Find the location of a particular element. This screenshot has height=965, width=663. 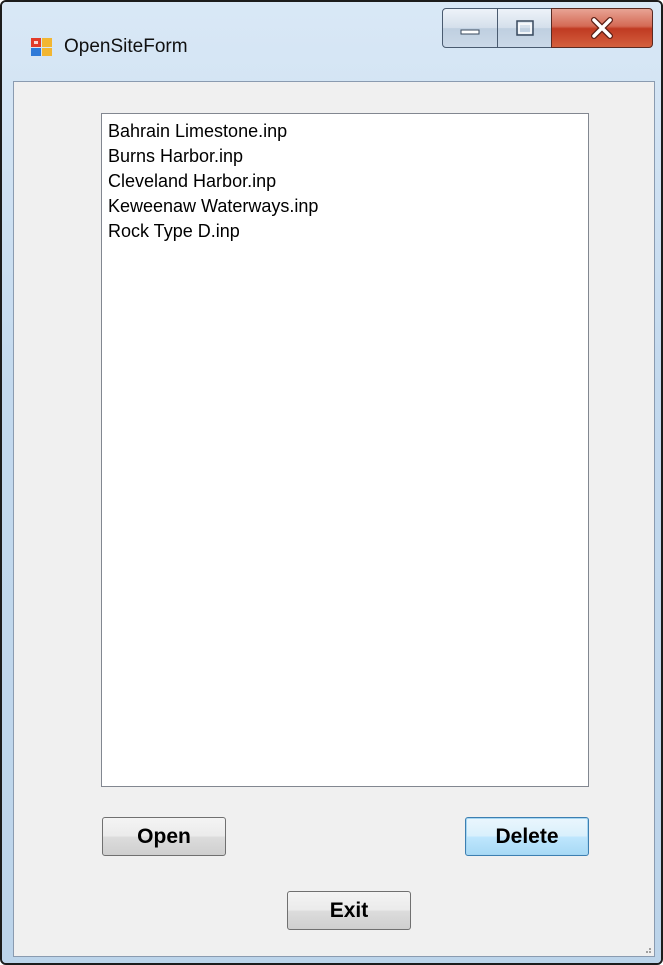

list-item: Burns Harbor.inp is located at coordinates (345, 156).